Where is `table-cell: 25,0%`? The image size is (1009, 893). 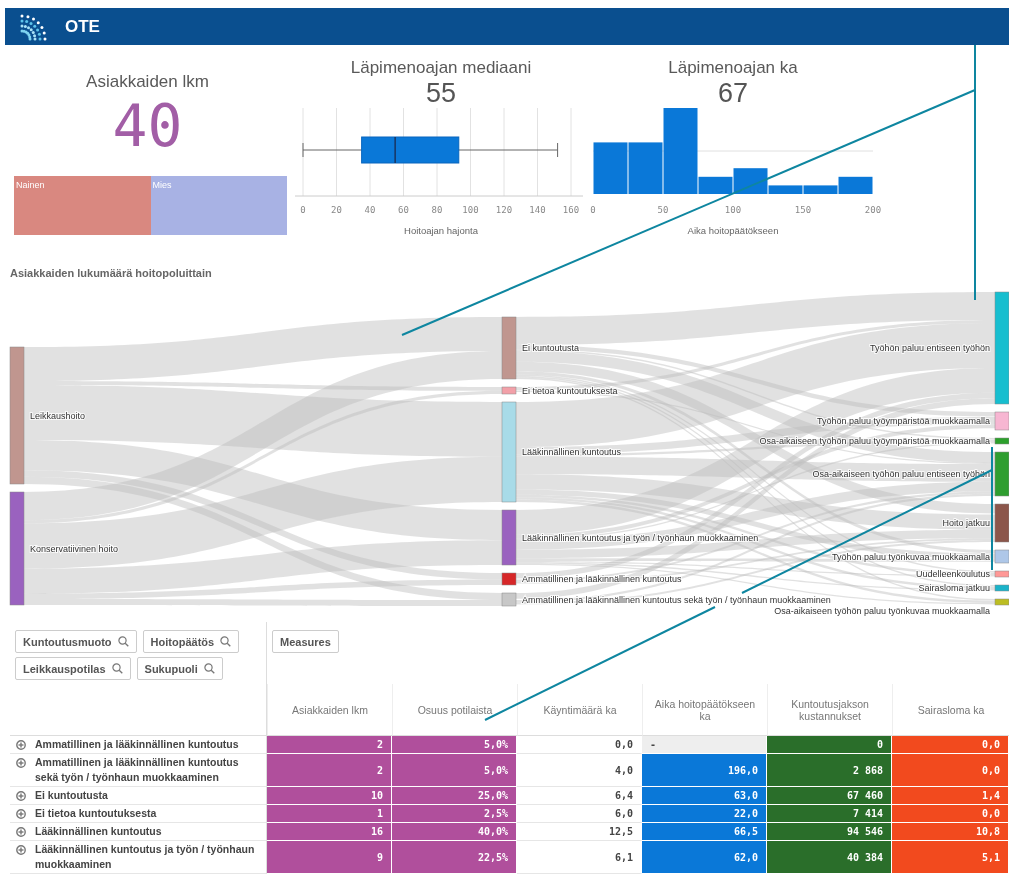
table-cell: 25,0% is located at coordinates (454, 796).